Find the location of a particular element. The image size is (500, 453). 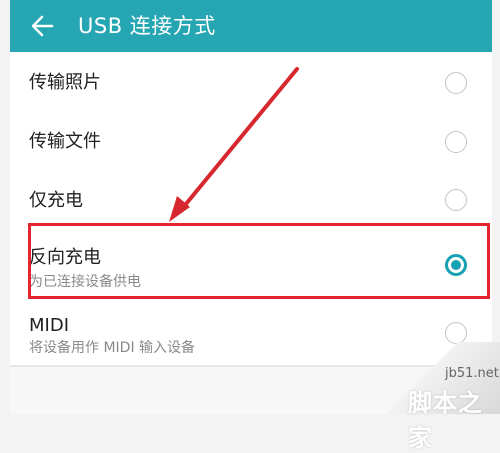

title-bar: USB 连接方式 is located at coordinates (251, 26).